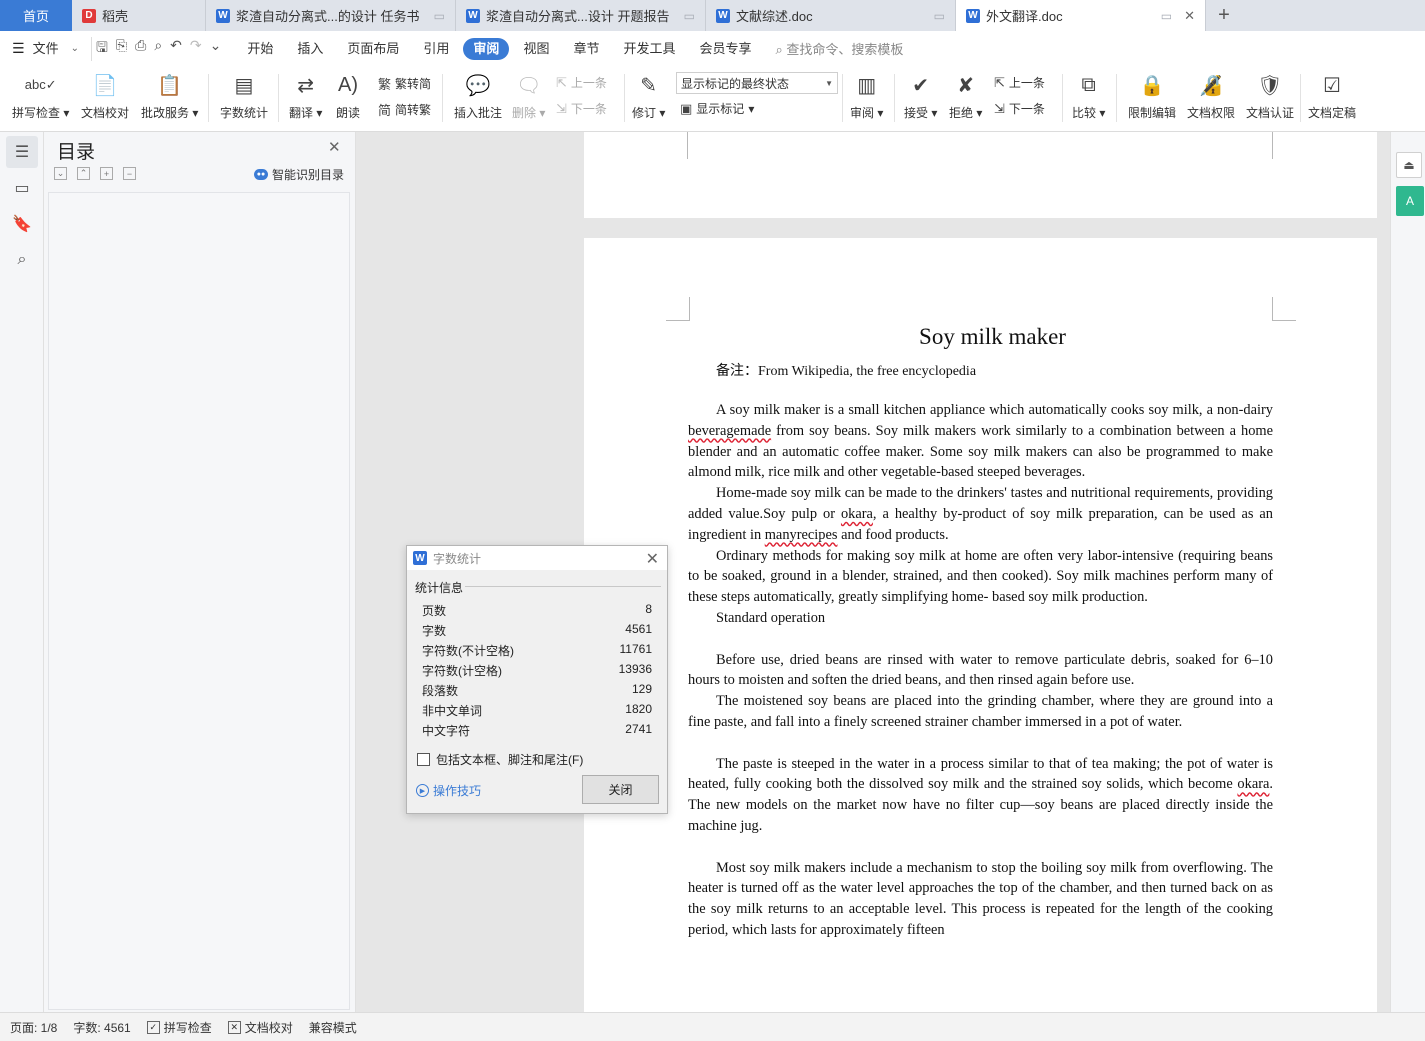  Describe the element at coordinates (578, 16) in the screenshot. I see `tab-label: 浆渣自动分离式...设计 开题报告` at that location.